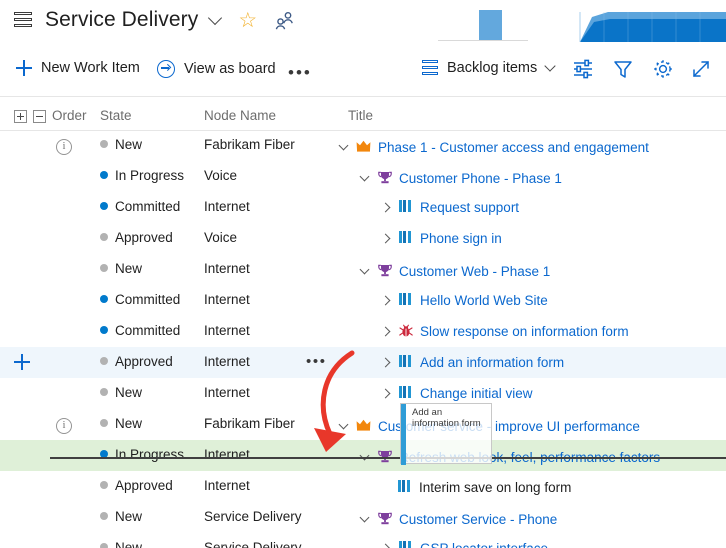 This screenshot has width=726, height=548. Describe the element at coordinates (316, 361) in the screenshot. I see `row-context-menu-button: •••` at that location.